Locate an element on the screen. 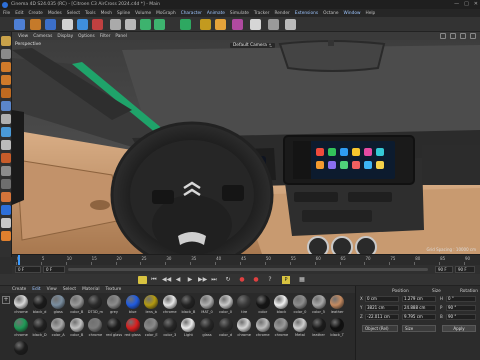 The width and height of the screenshot is (480, 360). size-z-field: 9.795 cm is located at coordinates (419, 317).